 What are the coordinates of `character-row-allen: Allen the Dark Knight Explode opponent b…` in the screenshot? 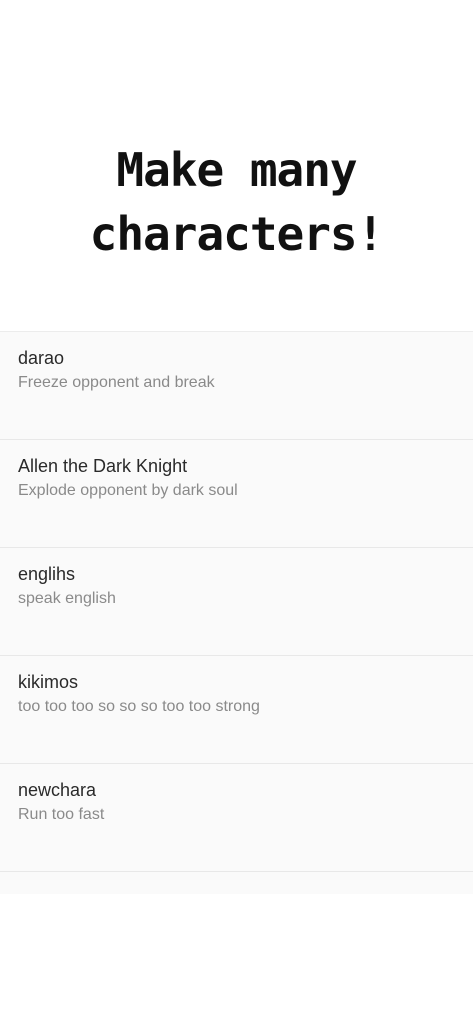 It's located at (236, 494).